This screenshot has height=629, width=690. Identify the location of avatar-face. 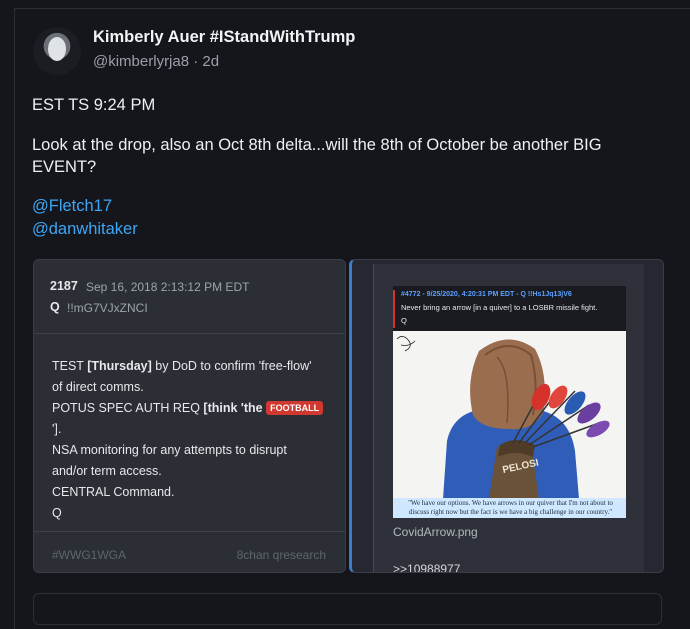
(57, 49).